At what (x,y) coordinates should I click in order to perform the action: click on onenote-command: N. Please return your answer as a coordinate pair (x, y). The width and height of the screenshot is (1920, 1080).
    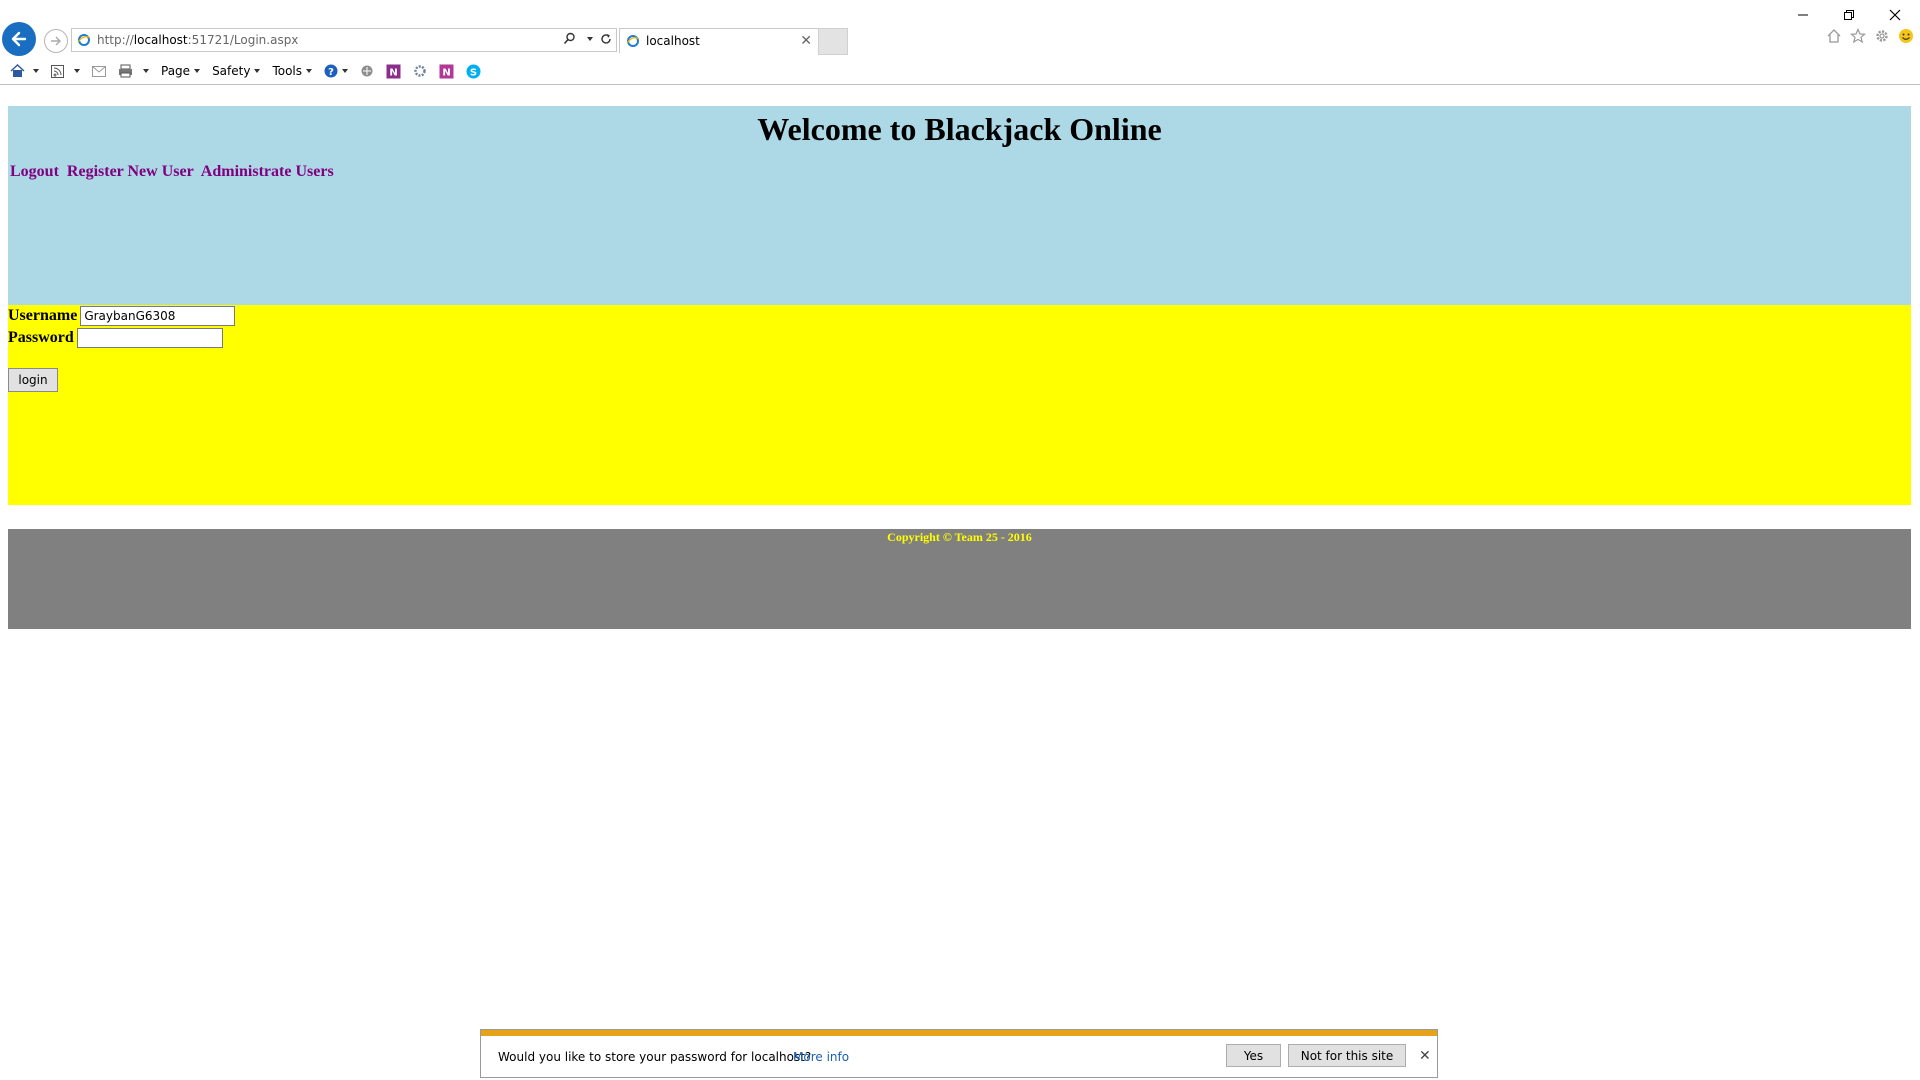
    Looking at the image, I should click on (393, 71).